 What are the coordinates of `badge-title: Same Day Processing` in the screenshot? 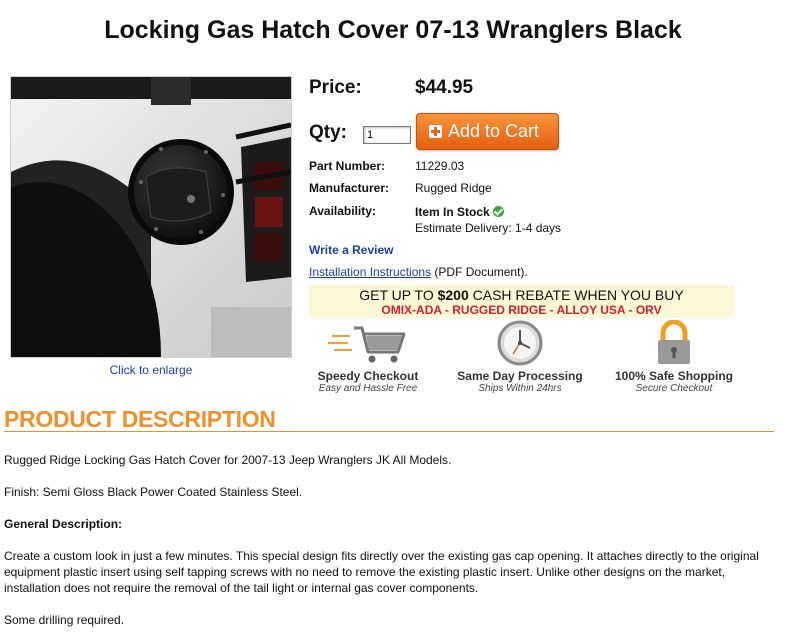 It's located at (520, 376).